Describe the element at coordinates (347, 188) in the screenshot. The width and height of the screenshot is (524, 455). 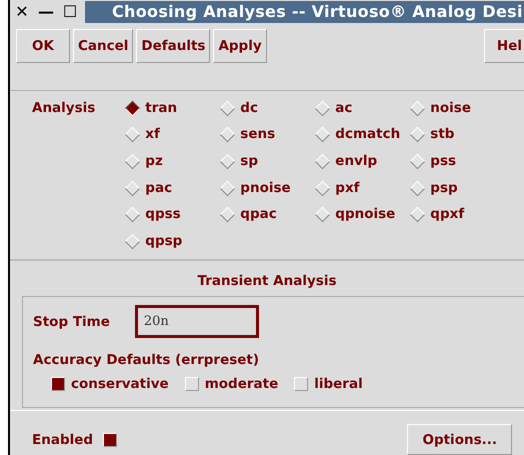
I see `radio-label: pxf` at that location.